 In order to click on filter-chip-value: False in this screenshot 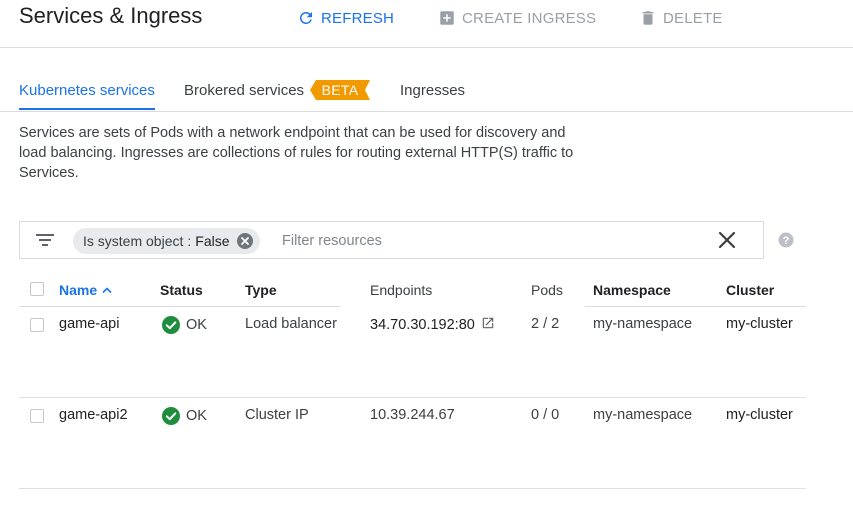, I will do `click(212, 241)`.